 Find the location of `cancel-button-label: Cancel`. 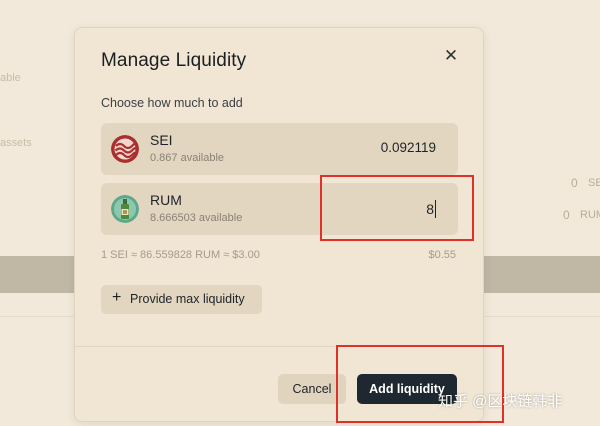

cancel-button-label: Cancel is located at coordinates (312, 389).